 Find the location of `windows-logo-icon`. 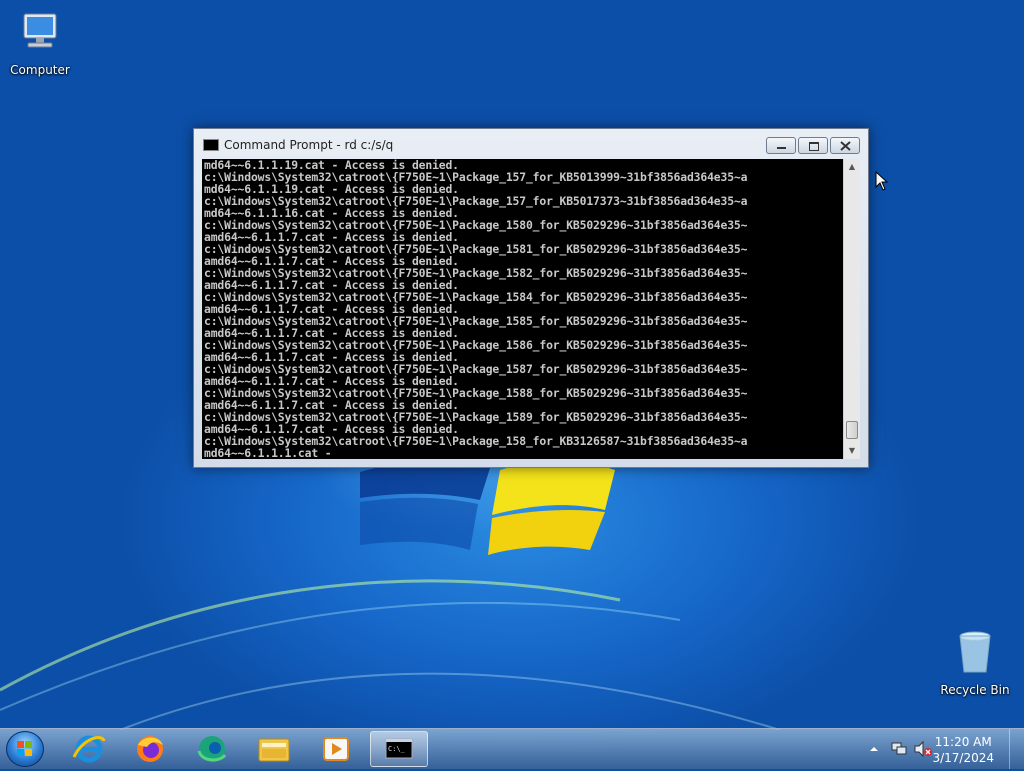

windows-logo-icon is located at coordinates (24, 748).